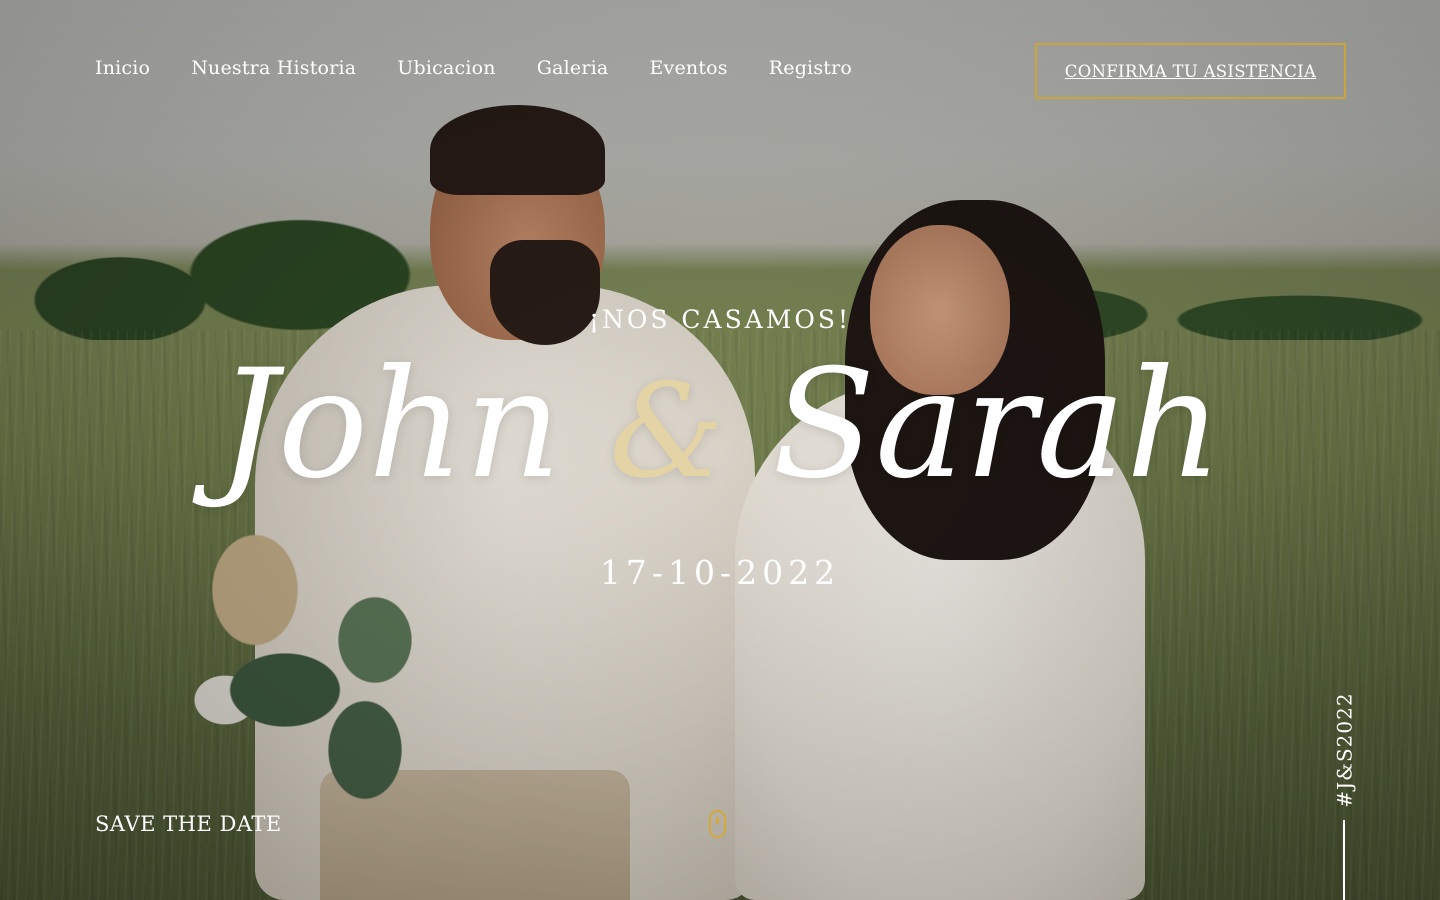 This screenshot has width=1440, height=900. What do you see at coordinates (573, 68) in the screenshot?
I see `nav-link-galeria: Galeria` at bounding box center [573, 68].